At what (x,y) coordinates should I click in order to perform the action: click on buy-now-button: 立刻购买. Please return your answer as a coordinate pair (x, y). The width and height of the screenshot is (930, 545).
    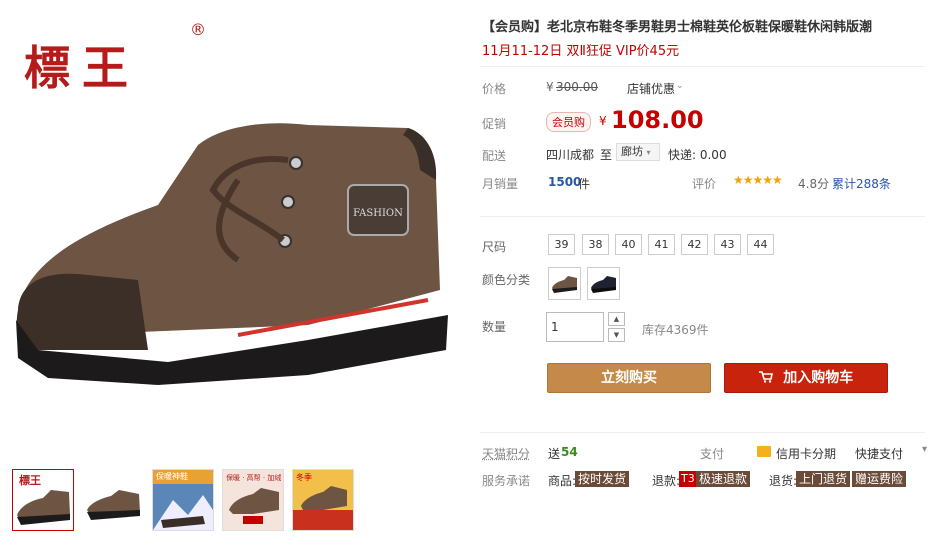
    Looking at the image, I should click on (629, 378).